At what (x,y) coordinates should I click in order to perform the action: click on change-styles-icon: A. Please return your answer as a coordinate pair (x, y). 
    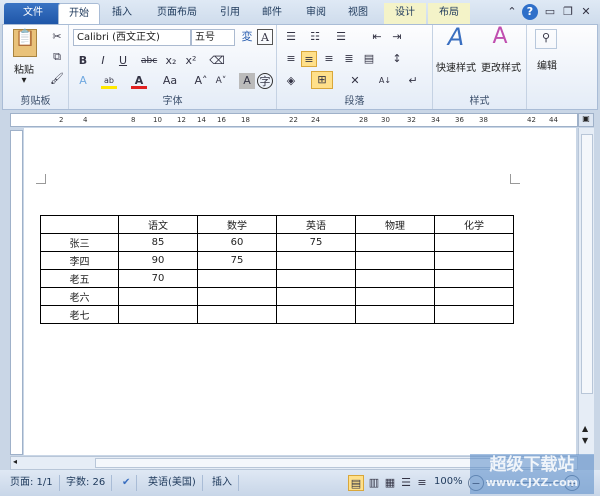
    Looking at the image, I should click on (500, 40).